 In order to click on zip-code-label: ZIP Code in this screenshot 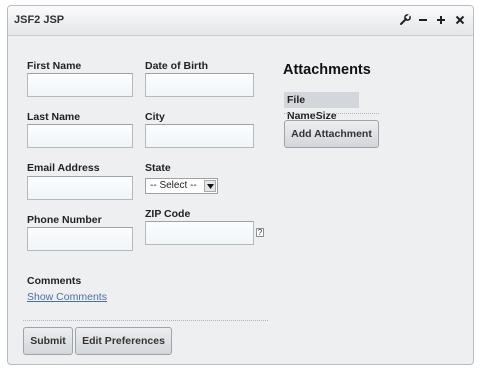, I will do `click(168, 214)`.